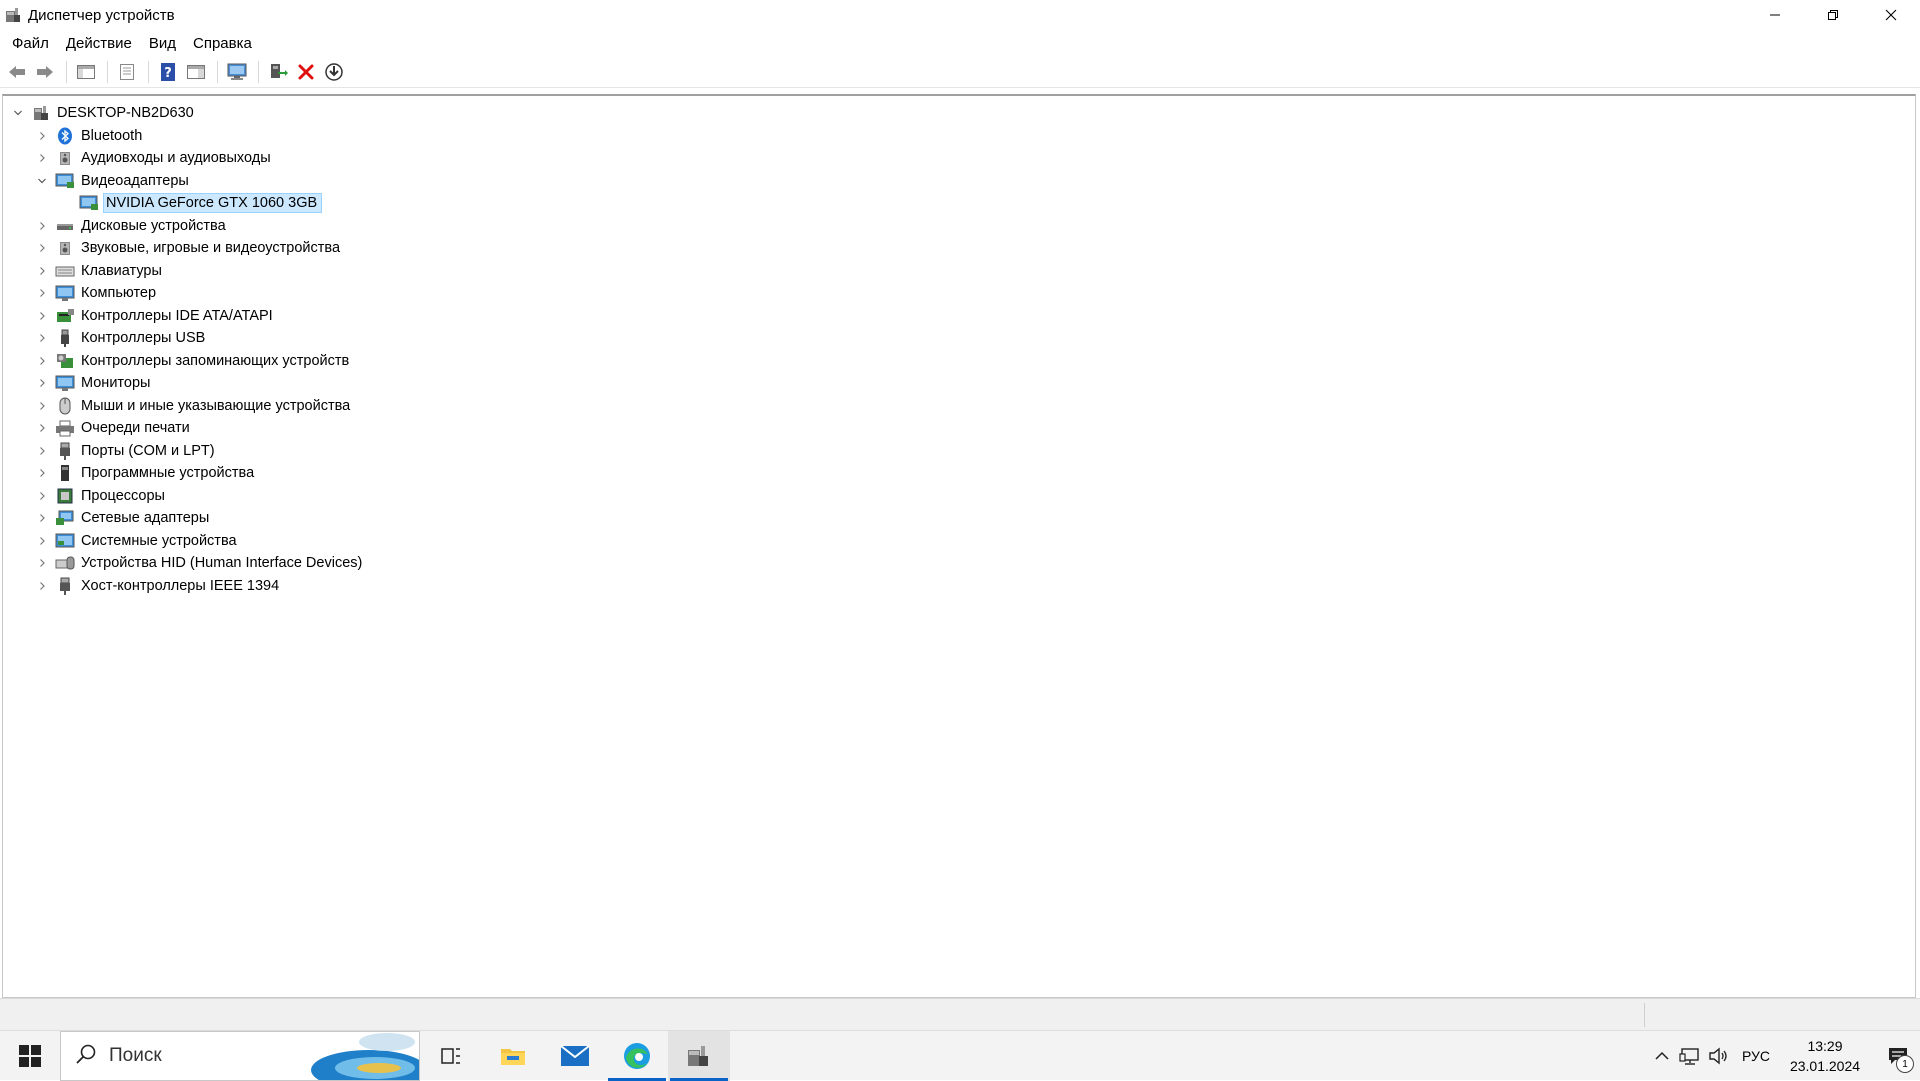 The height and width of the screenshot is (1081, 1920). What do you see at coordinates (188, 293) in the screenshot?
I see `tree-category: Компьютер` at bounding box center [188, 293].